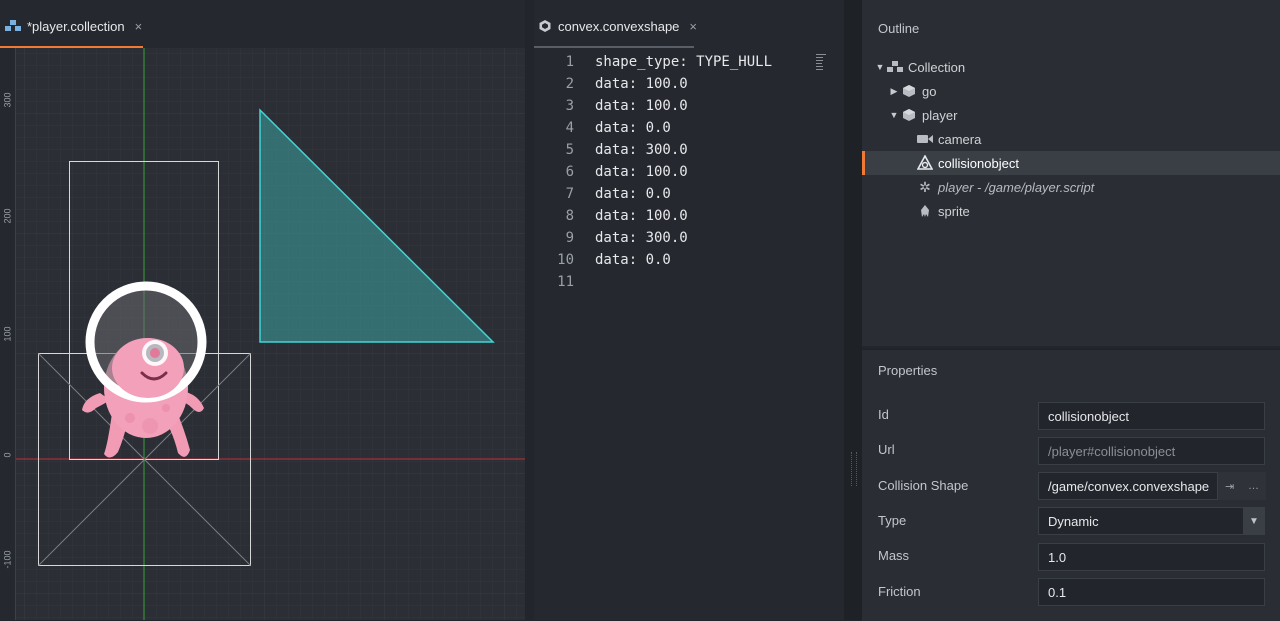 Image resolution: width=1280 pixels, height=621 pixels. What do you see at coordinates (1071, 163) in the screenshot?
I see `tree-item-collisionobject: collisionobject` at bounding box center [1071, 163].